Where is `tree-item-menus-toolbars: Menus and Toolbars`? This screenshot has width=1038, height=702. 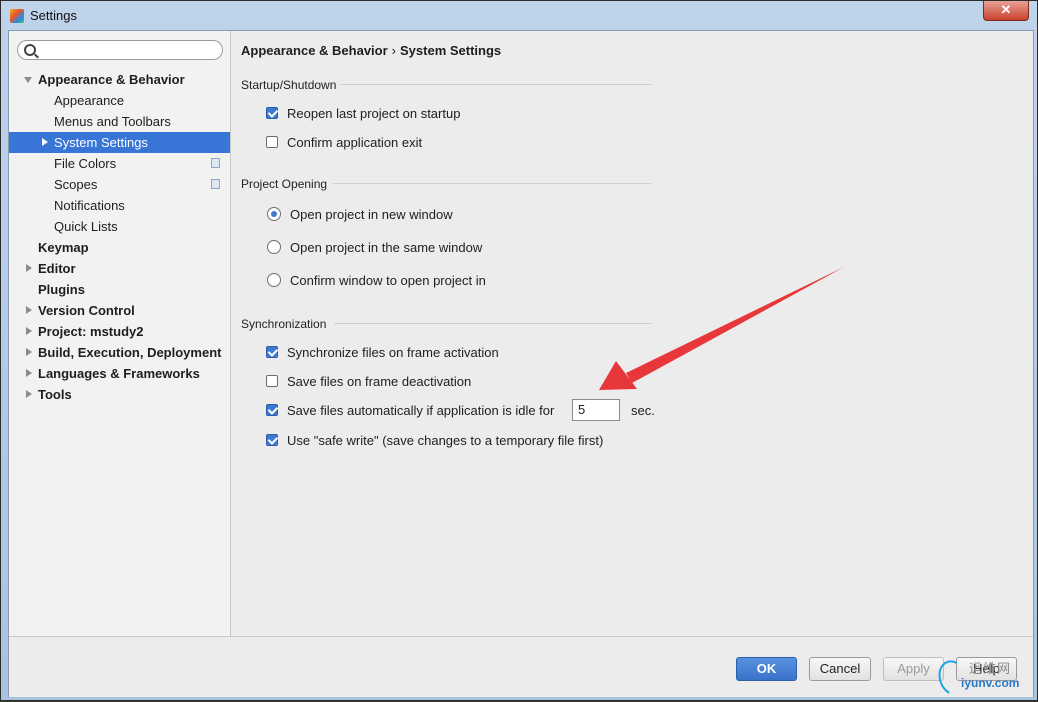 tree-item-menus-toolbars: Menus and Toolbars is located at coordinates (119, 121).